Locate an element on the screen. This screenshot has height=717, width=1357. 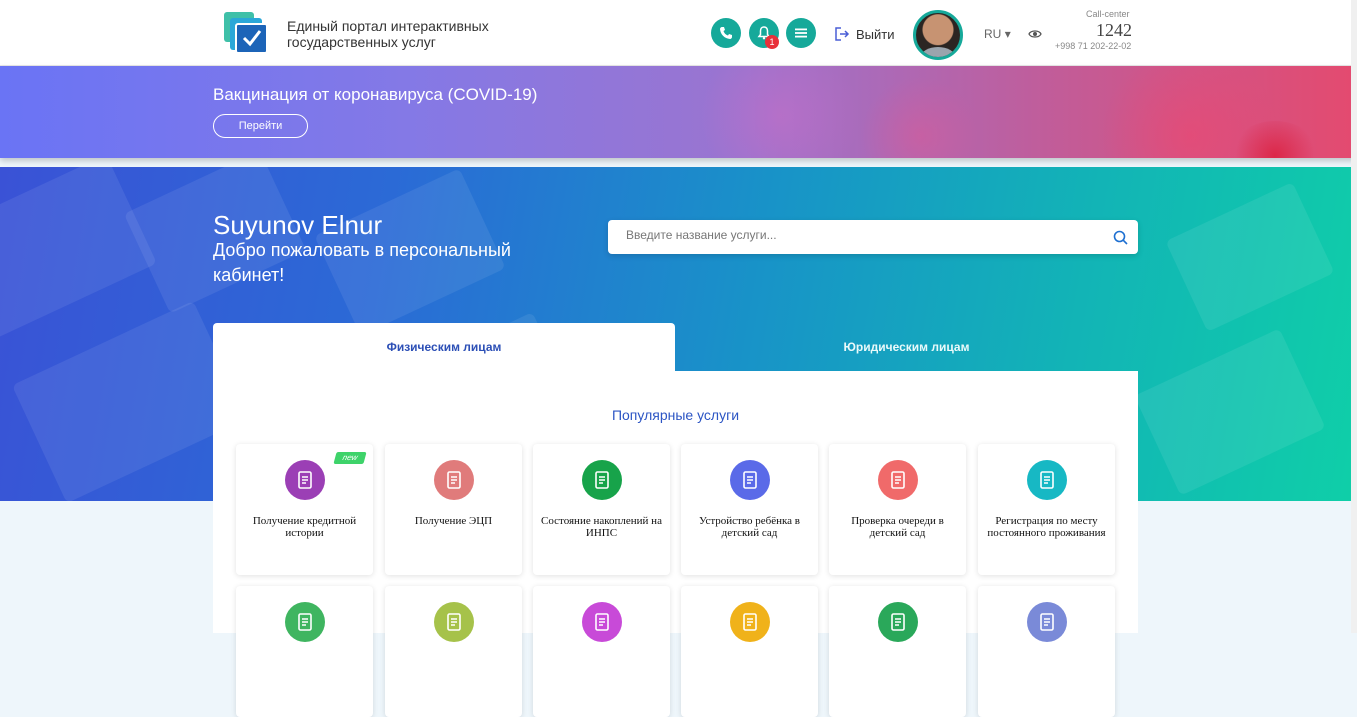
search-input is located at coordinates (861, 235).